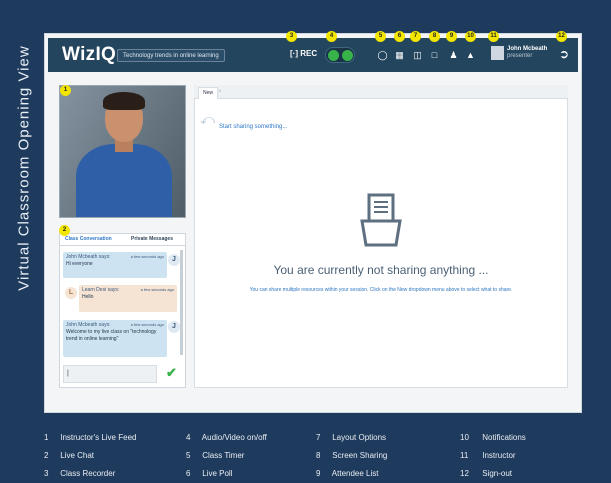  I want to click on message-text: Hi everyone, so click(79, 264).